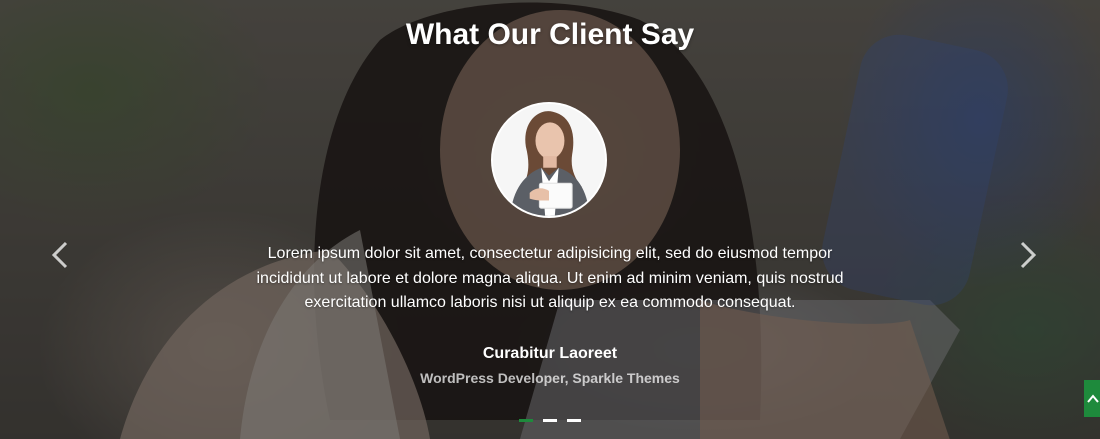  I want to click on chevron-up-icon, so click(1093, 398).